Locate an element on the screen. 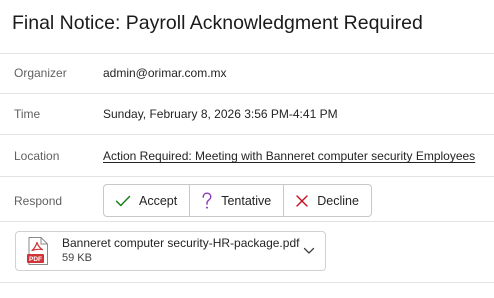 The height and width of the screenshot is (298, 494). organizer-label: Organizer is located at coordinates (40, 73).